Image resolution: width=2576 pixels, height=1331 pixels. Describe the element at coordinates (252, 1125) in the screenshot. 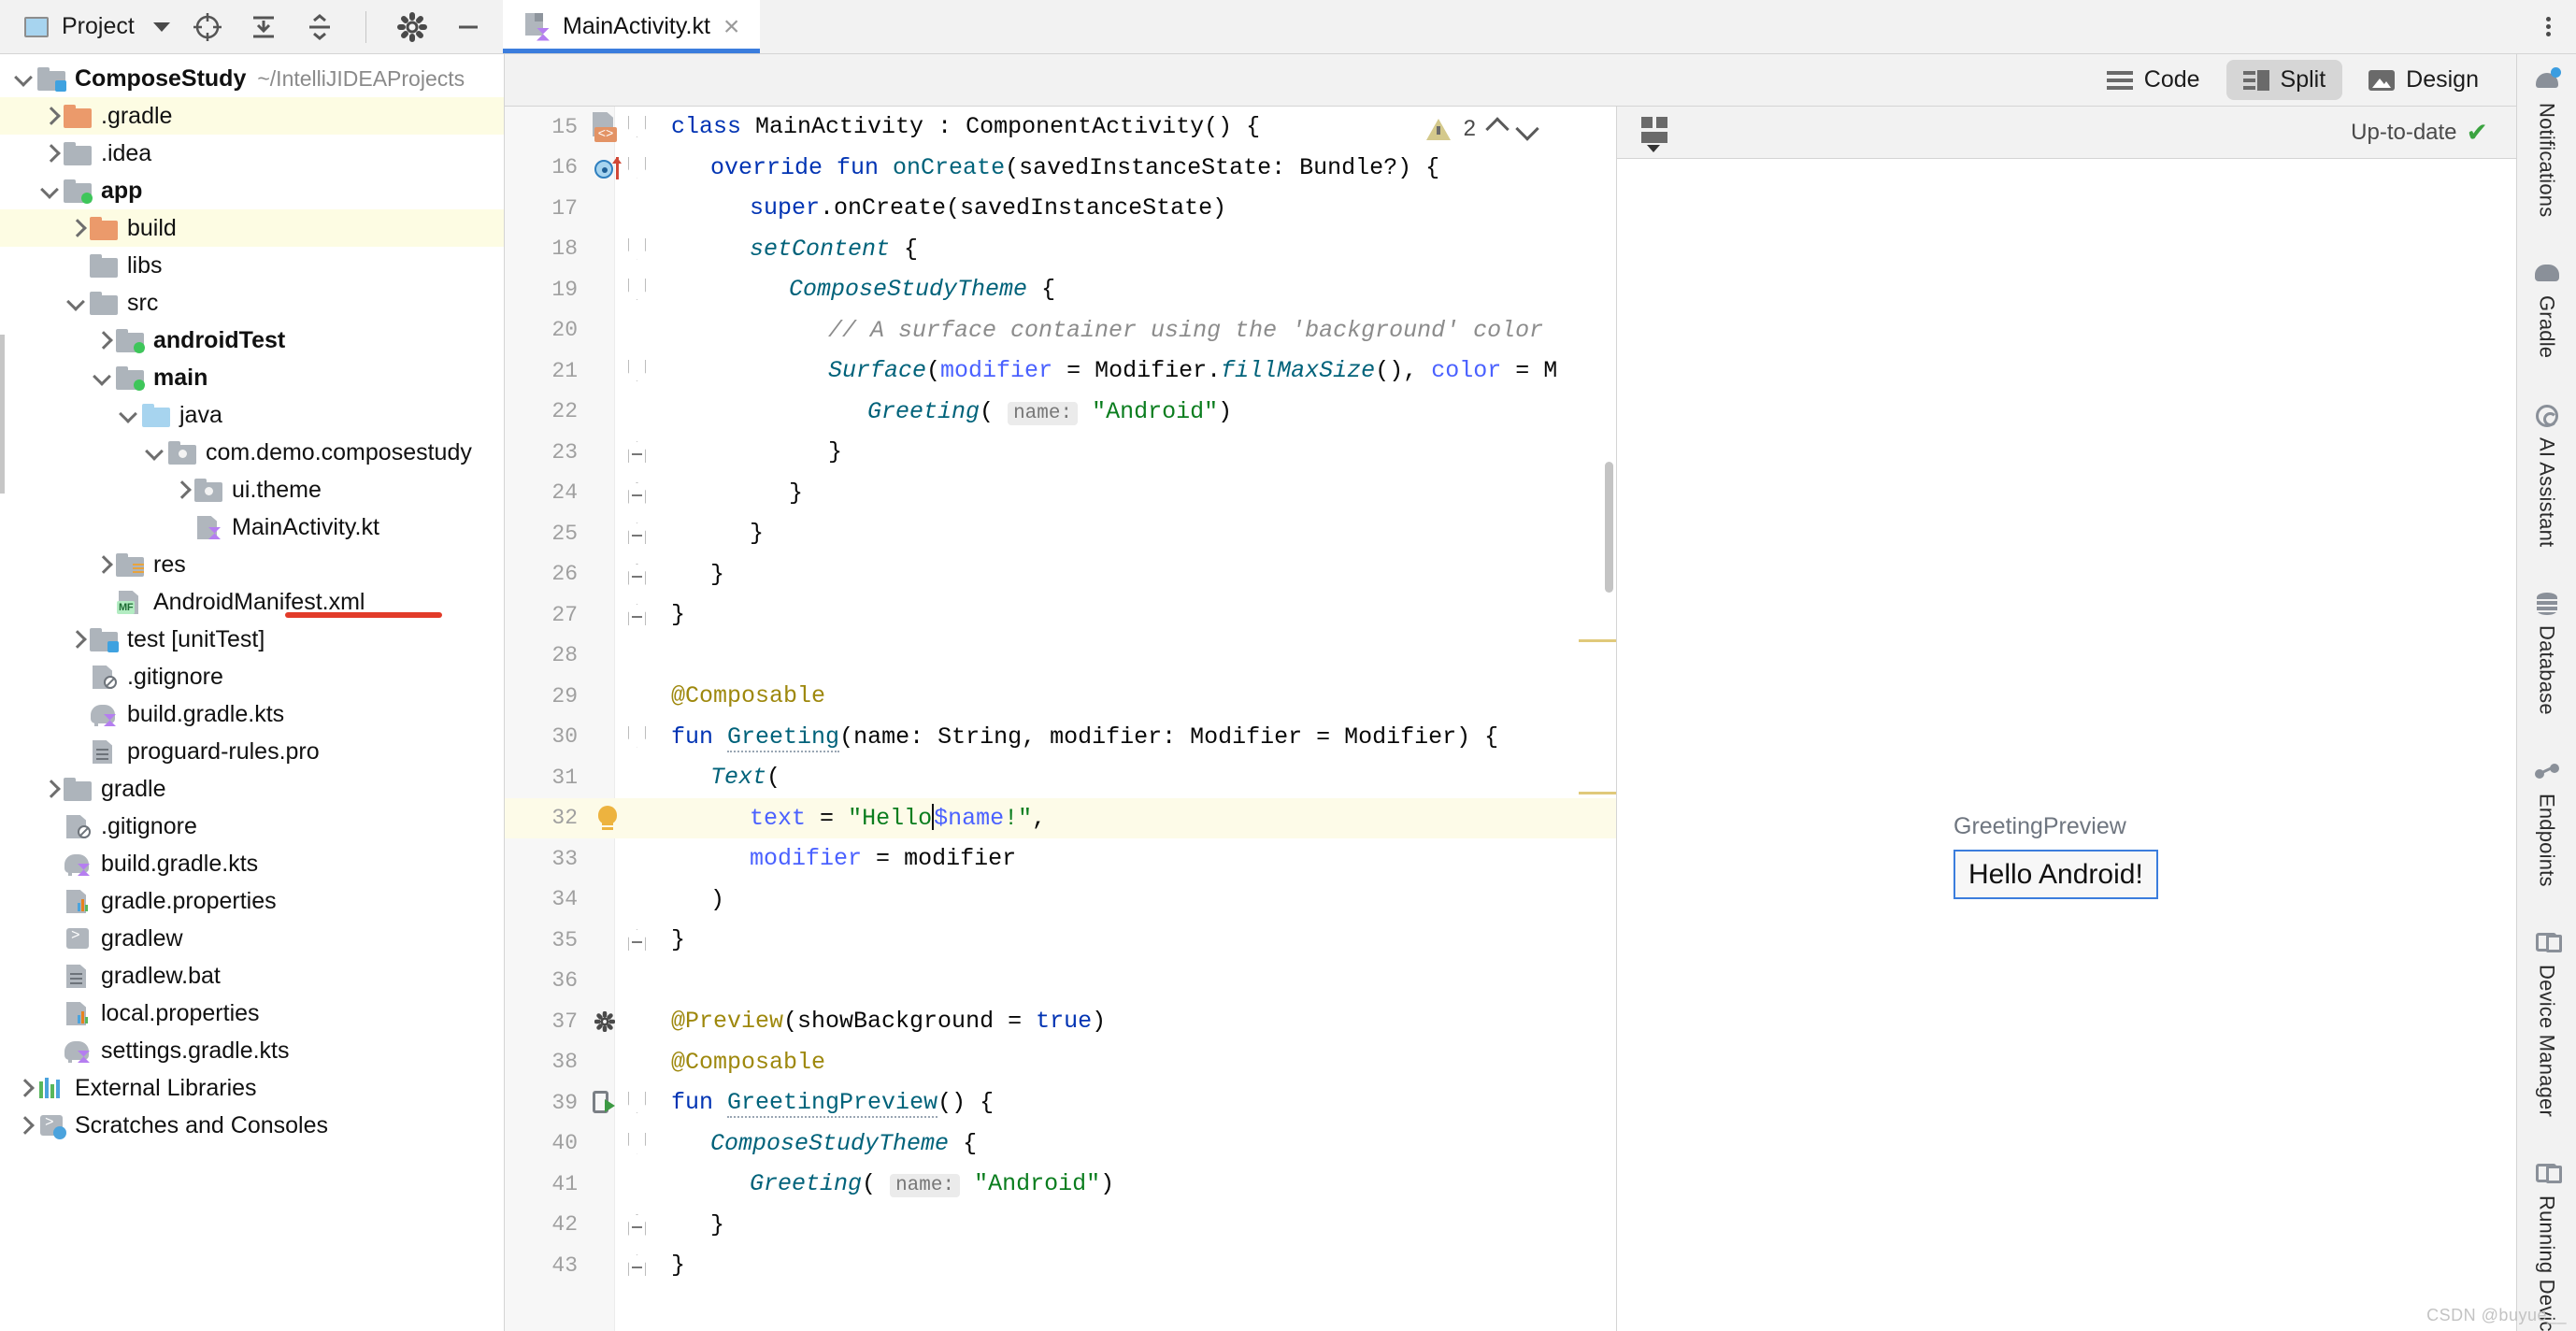

I see `tree-item-scratches-and-consoles: Scratches and Consoles` at that location.